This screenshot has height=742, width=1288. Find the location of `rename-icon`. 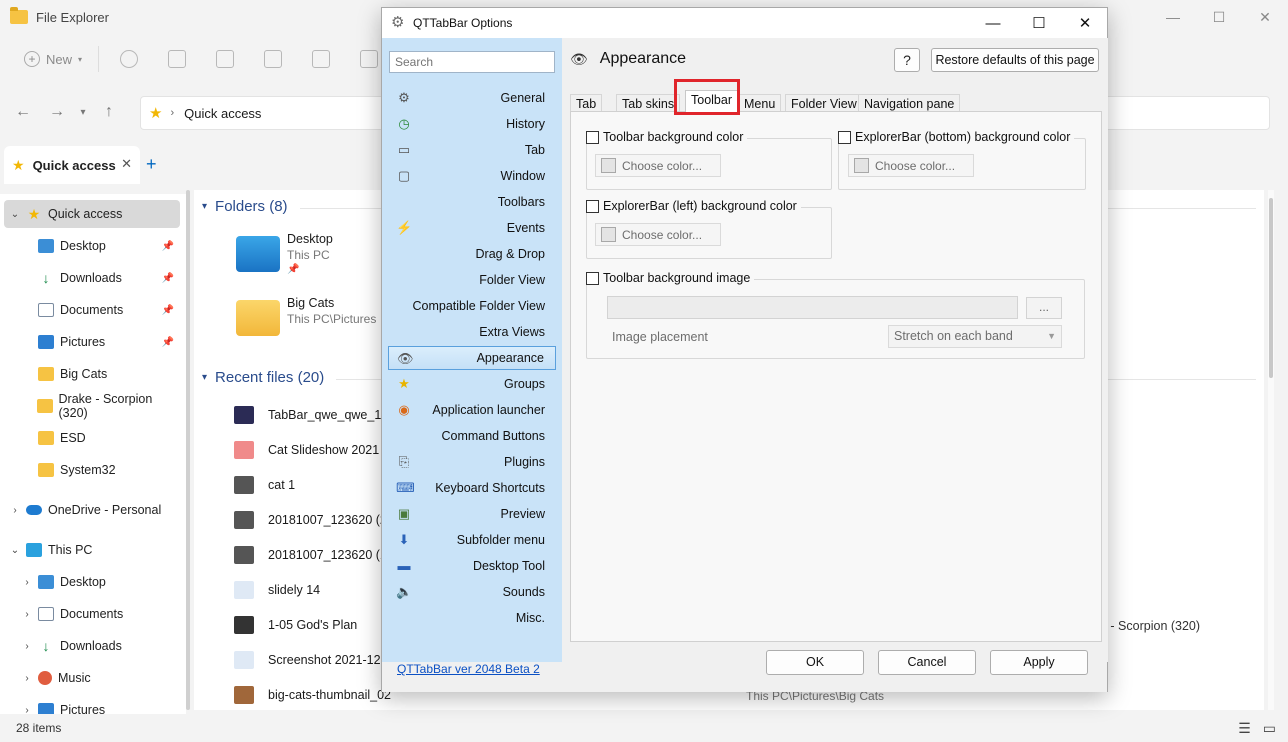

rename-icon is located at coordinates (273, 59).